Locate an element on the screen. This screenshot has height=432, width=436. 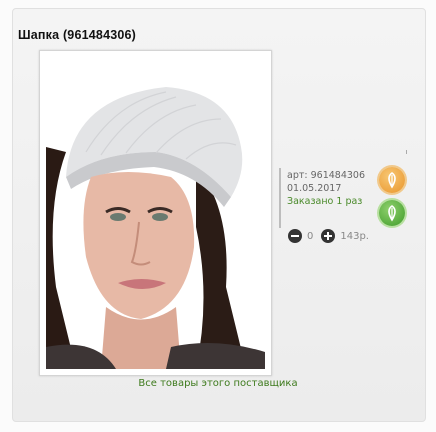
leaf-badge-orange is located at coordinates (392, 180).